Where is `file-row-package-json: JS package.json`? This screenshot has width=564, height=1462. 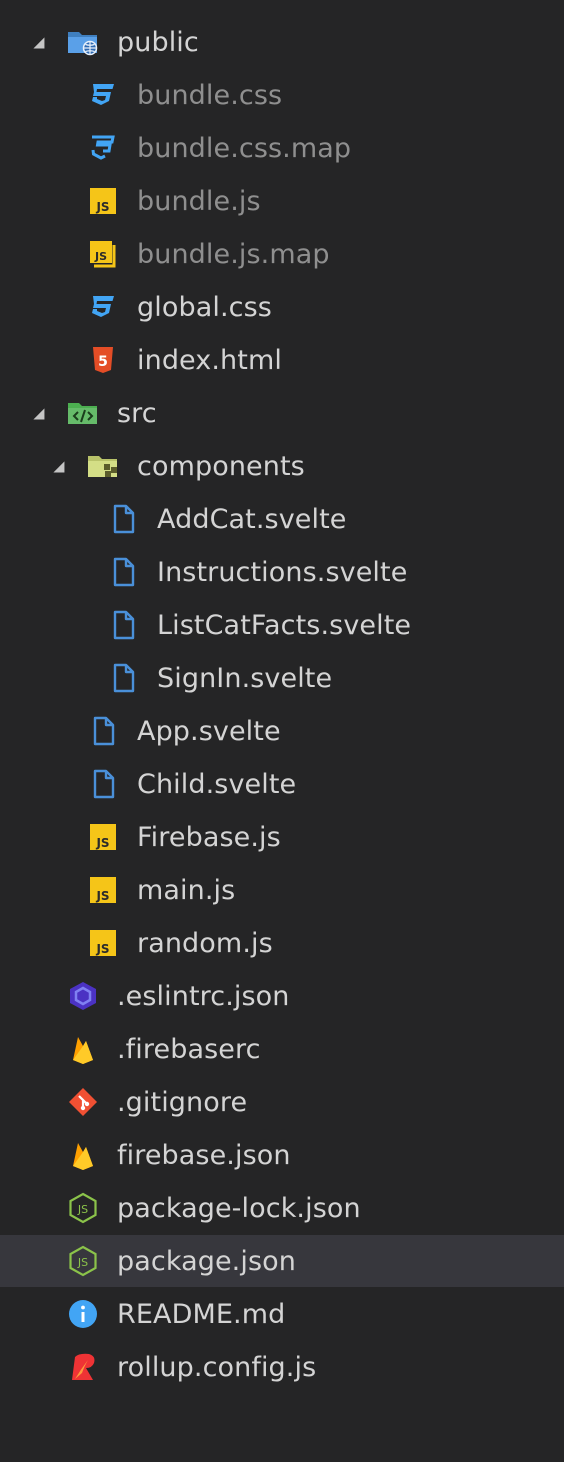
file-row-package-json: JS package.json is located at coordinates (282, 1261).